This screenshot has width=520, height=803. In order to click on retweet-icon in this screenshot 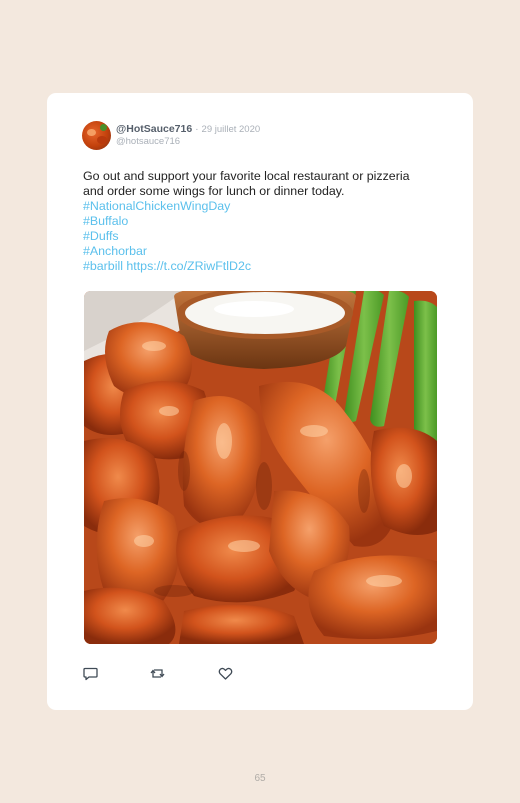, I will do `click(157, 673)`.